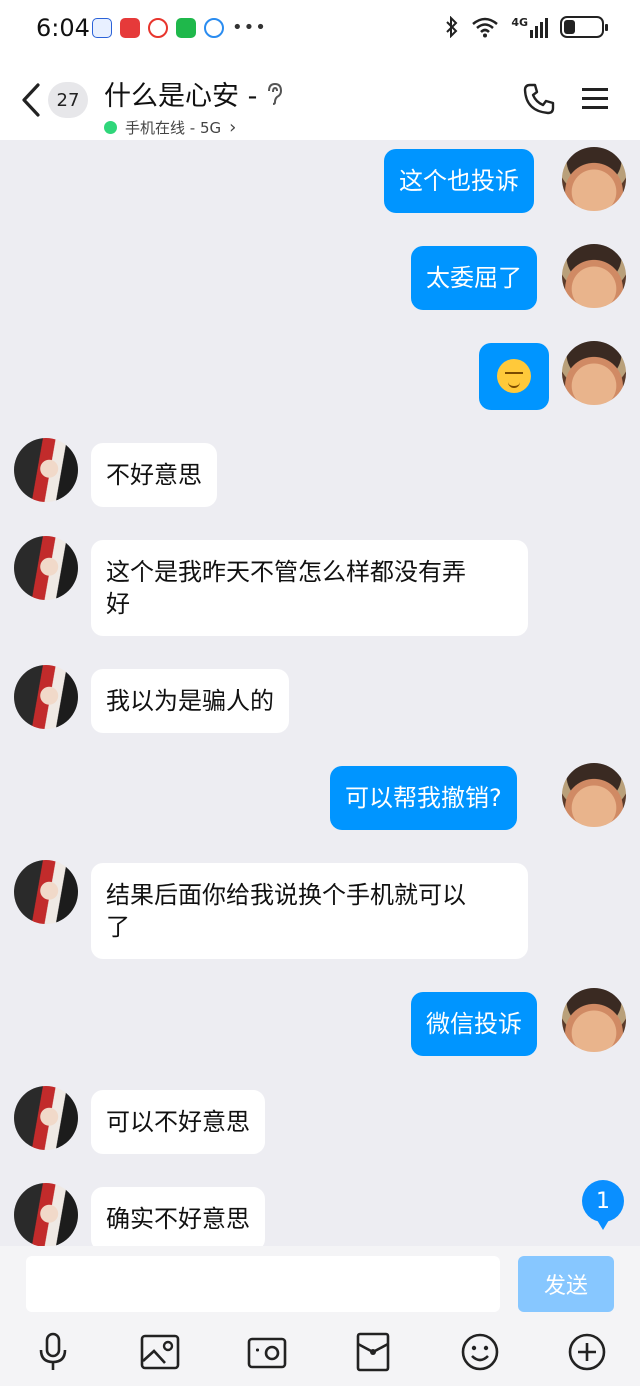 This screenshot has height=1386, width=640. Describe the element at coordinates (286, 572) in the screenshot. I see `message-text-line: 这个是我昨天不管怎么样都没有弄` at that location.